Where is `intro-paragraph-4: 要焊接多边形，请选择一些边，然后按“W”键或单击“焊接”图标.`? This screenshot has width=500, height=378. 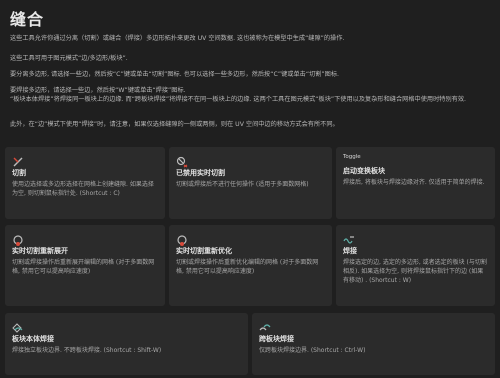 intro-paragraph-4: 要焊接多边形，请选择一些边，然后按“W”键或单击“焊接”图标. is located at coordinates (98, 90).